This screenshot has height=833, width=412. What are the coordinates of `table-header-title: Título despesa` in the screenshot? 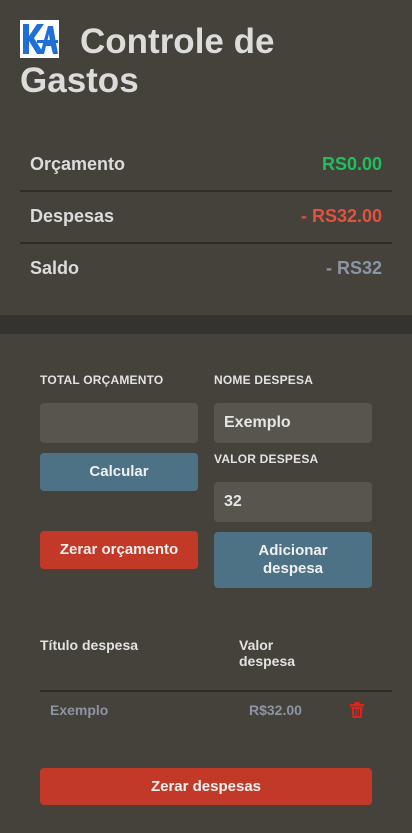 It's located at (89, 645).